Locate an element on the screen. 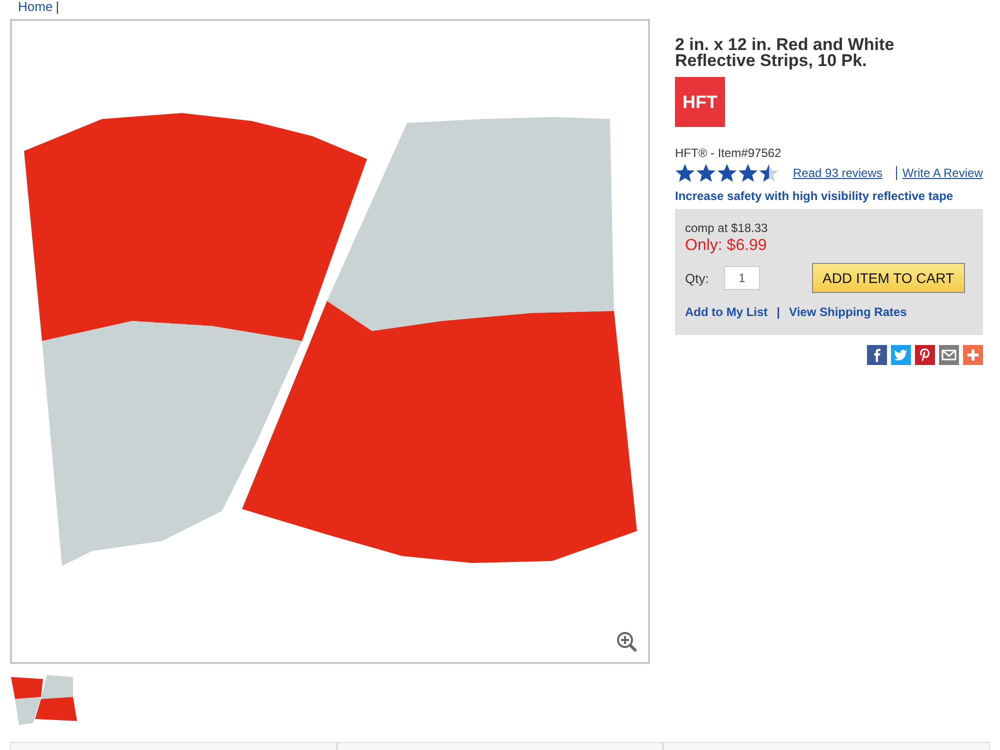  pinterest-icon is located at coordinates (925, 355).